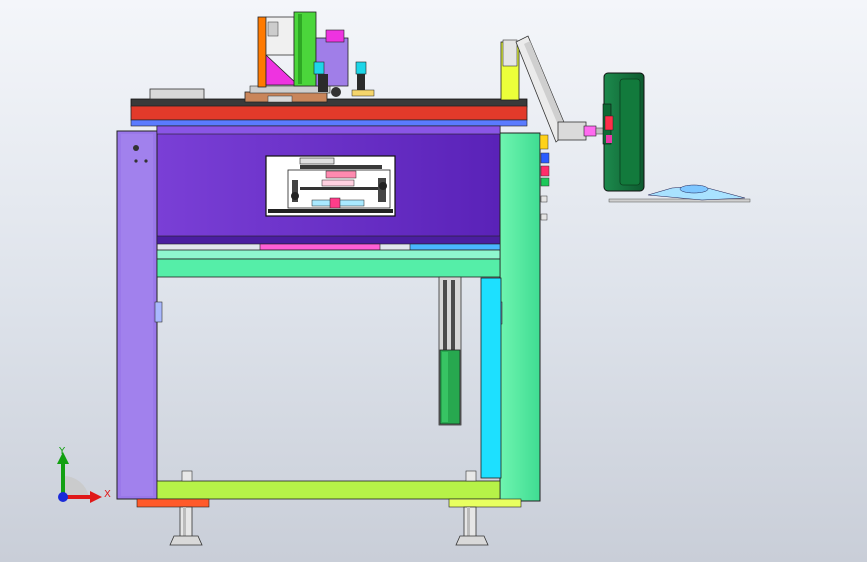  I want to click on crossbeam, so click(328, 263).